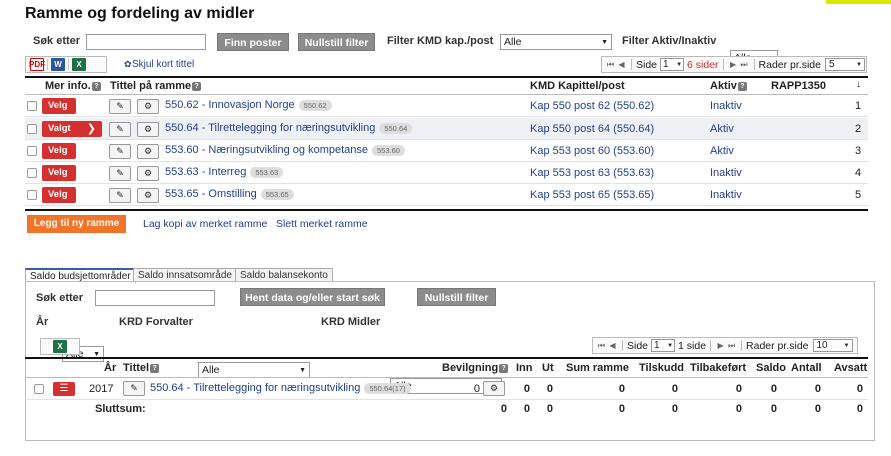 The image size is (891, 456). What do you see at coordinates (592, 106) in the screenshot?
I see `kmd-post-link: Kap 550 post 62 (550.62)` at bounding box center [592, 106].